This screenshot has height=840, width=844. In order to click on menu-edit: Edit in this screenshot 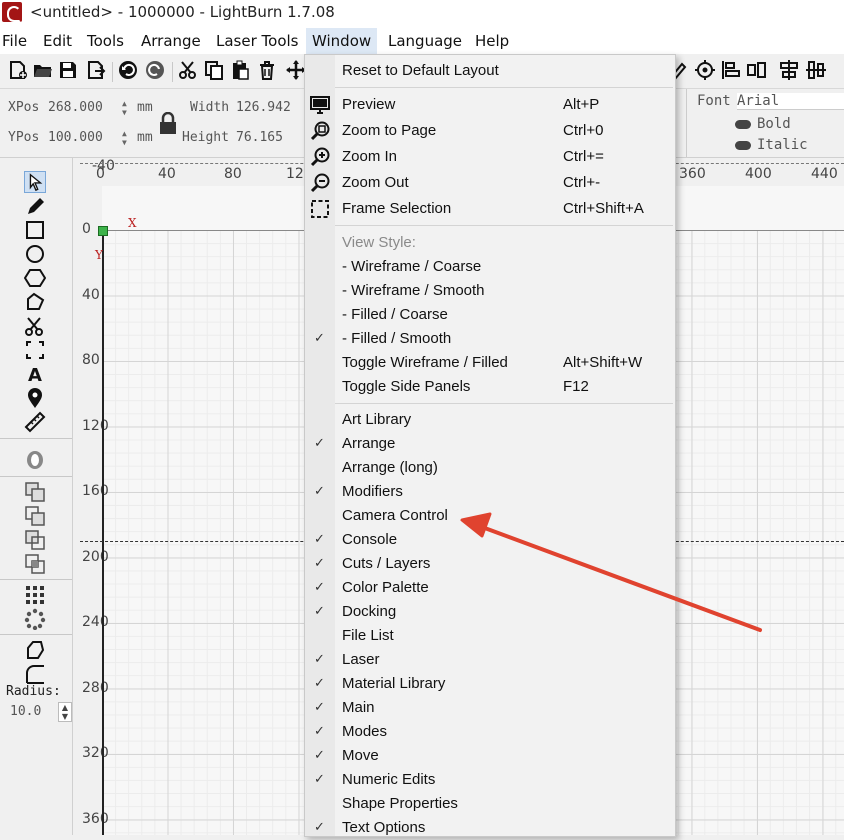, I will do `click(57, 41)`.